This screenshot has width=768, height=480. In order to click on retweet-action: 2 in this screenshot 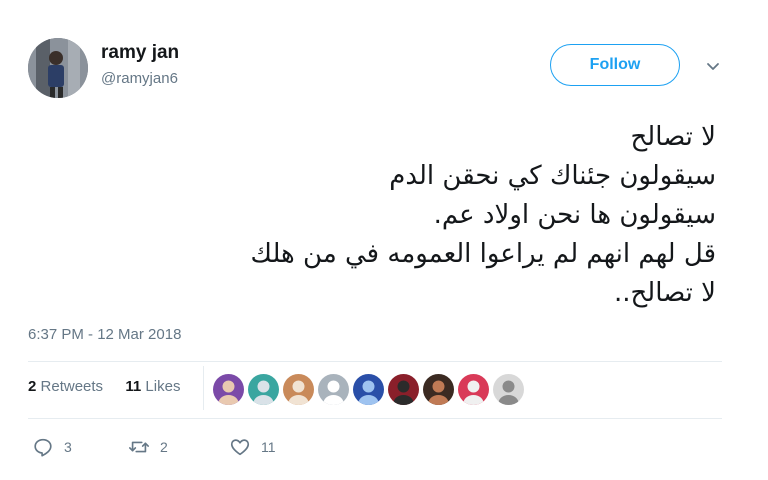, I will do `click(148, 447)`.